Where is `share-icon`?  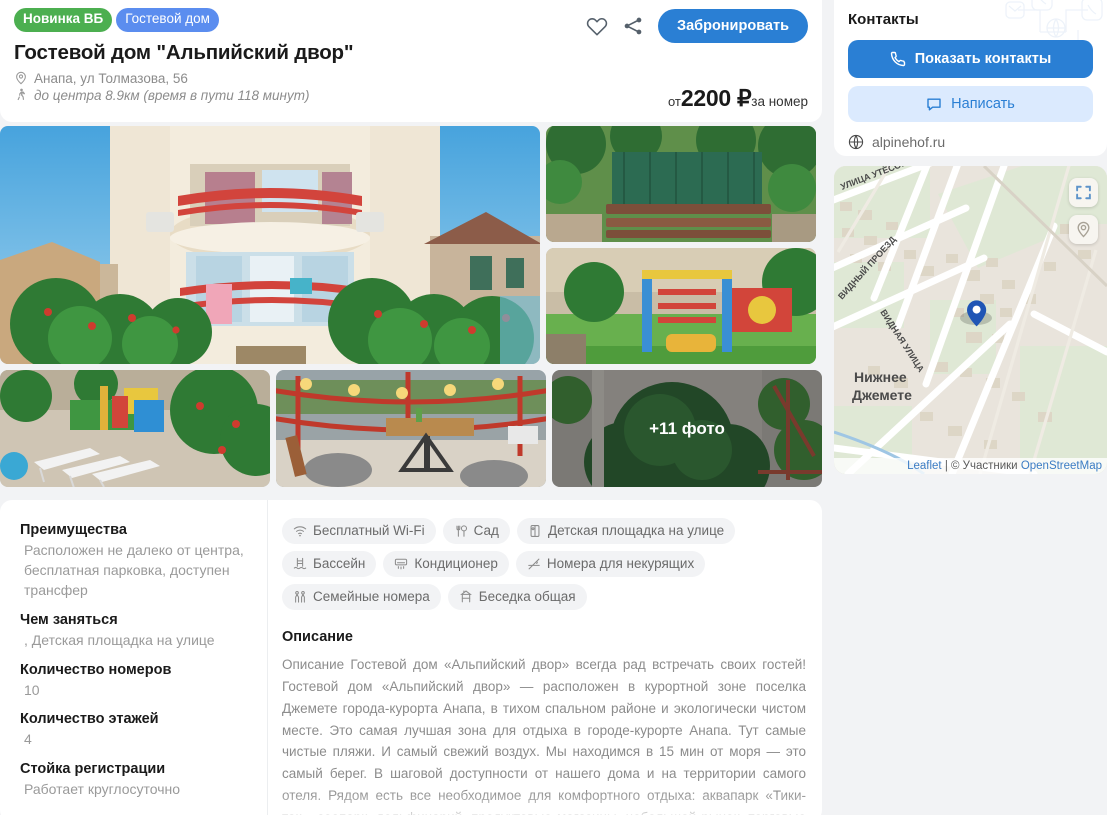 share-icon is located at coordinates (633, 26).